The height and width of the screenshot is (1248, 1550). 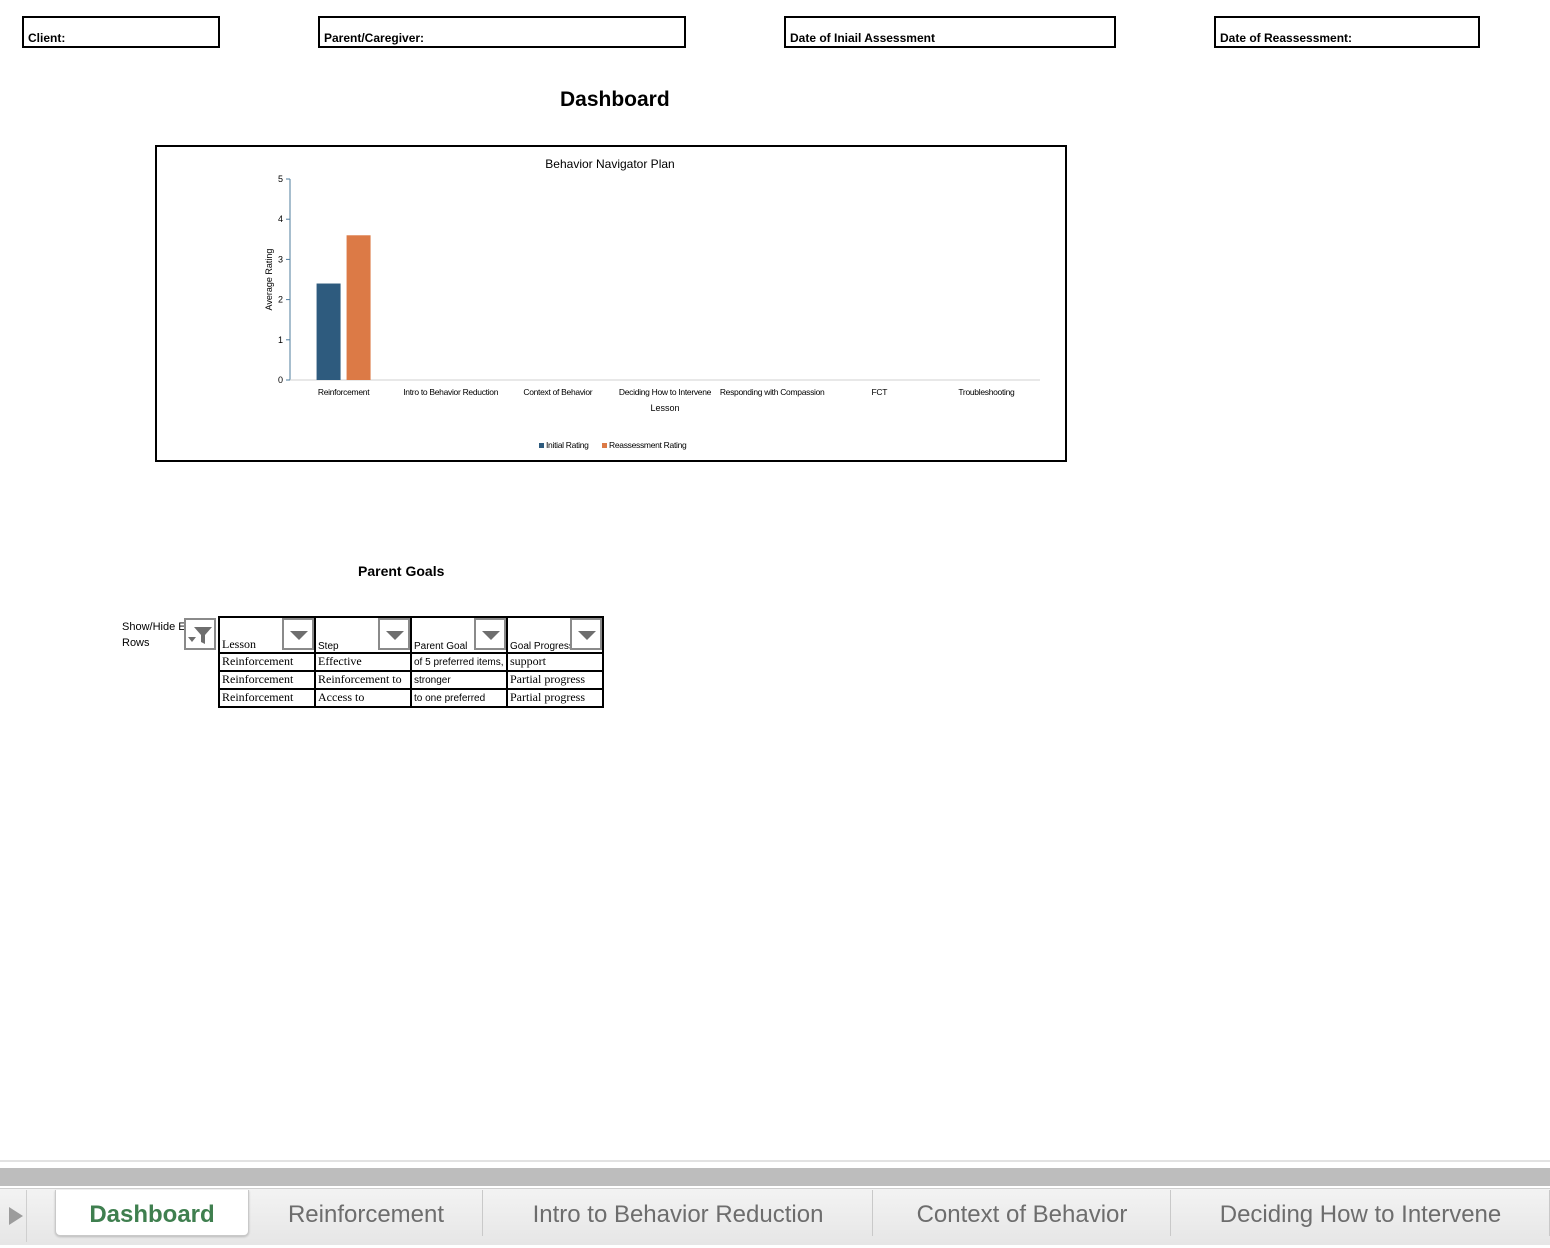 I want to click on column-header-step: Step, so click(x=363, y=635).